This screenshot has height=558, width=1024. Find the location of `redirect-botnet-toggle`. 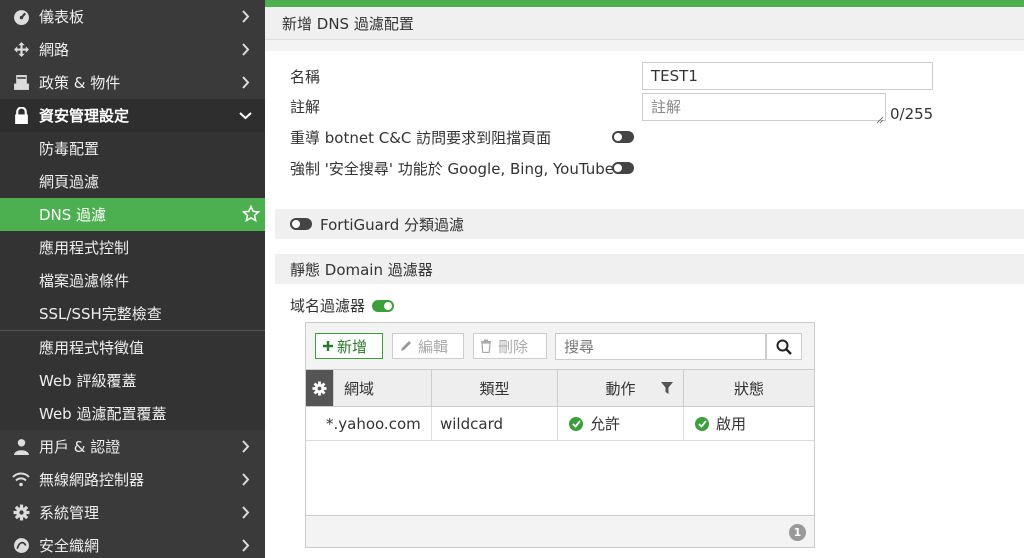

redirect-botnet-toggle is located at coordinates (623, 137).